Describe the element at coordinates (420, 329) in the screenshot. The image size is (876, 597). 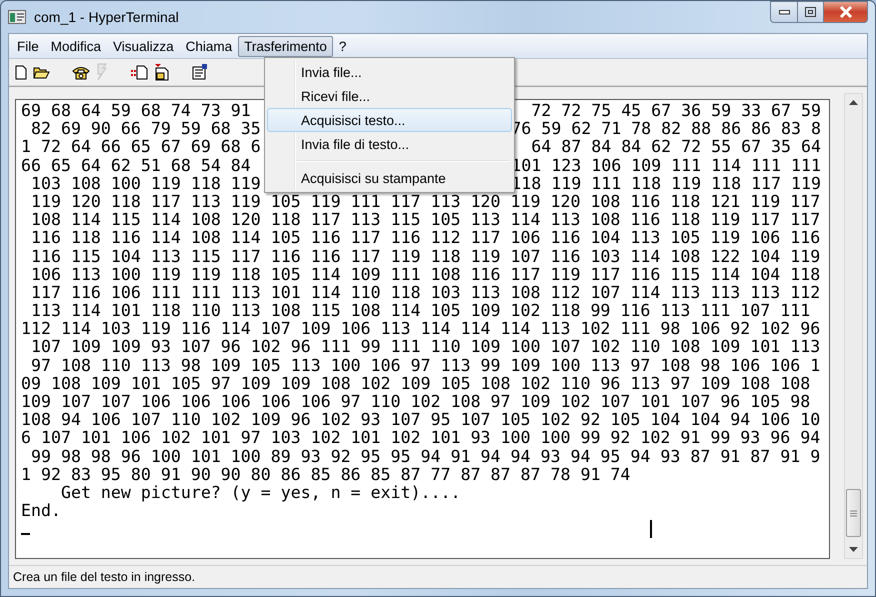
I see `terminal-line: 112 114 103 119 116 114 107 109 106 113 114 114 114 113 102 111 98 106 92 102 96` at that location.